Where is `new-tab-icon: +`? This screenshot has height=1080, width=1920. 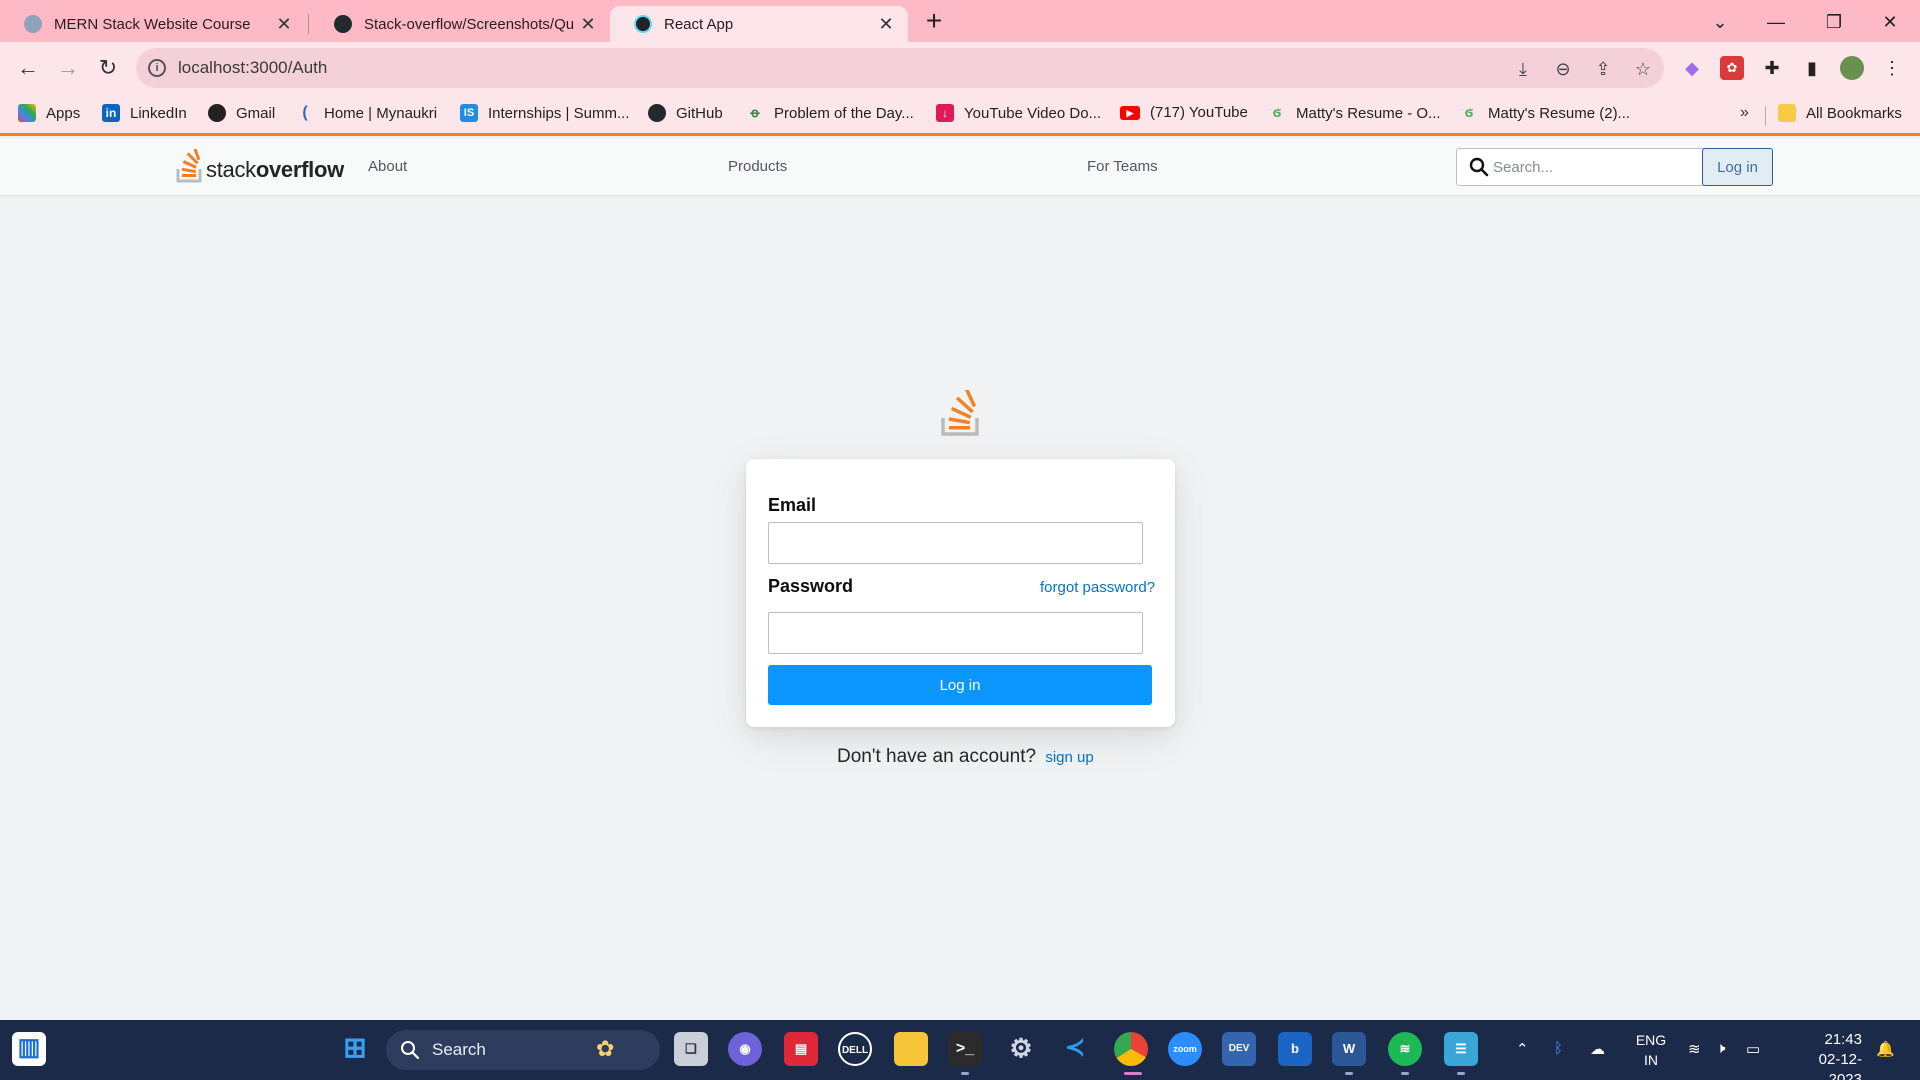 new-tab-icon: + is located at coordinates (934, 22).